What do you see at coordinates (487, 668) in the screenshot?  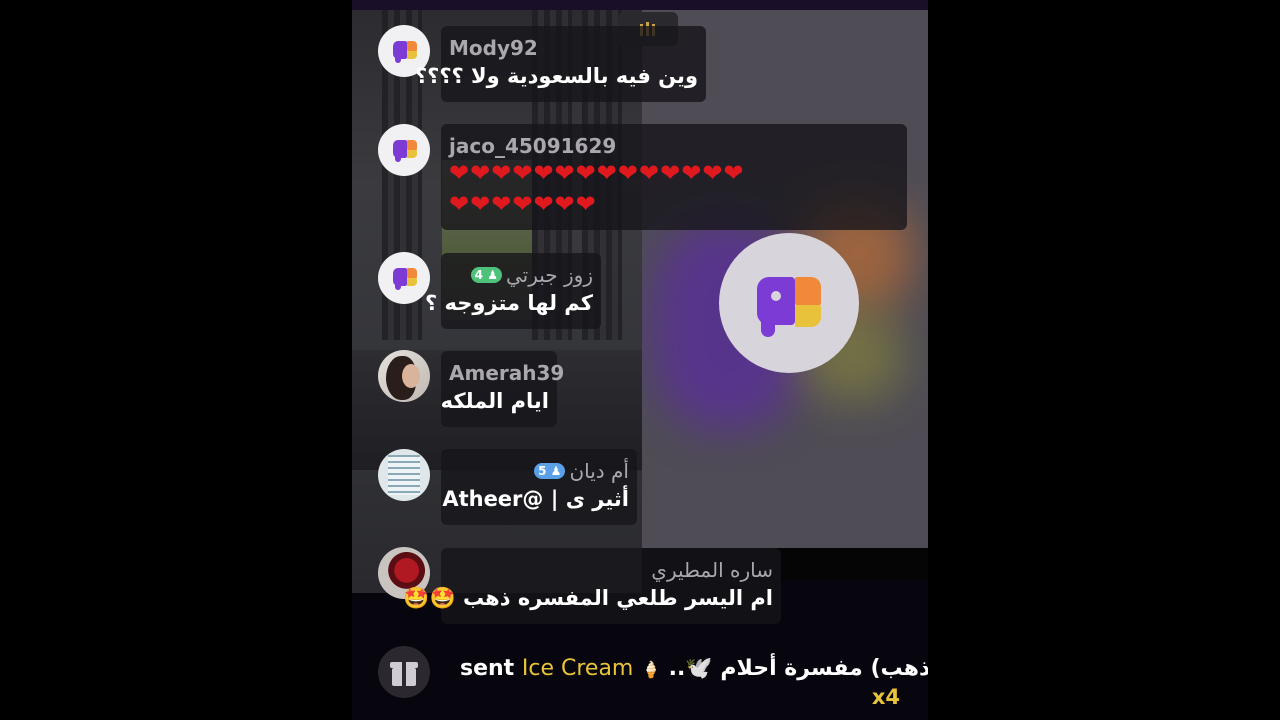 I see `gift-label: sent` at bounding box center [487, 668].